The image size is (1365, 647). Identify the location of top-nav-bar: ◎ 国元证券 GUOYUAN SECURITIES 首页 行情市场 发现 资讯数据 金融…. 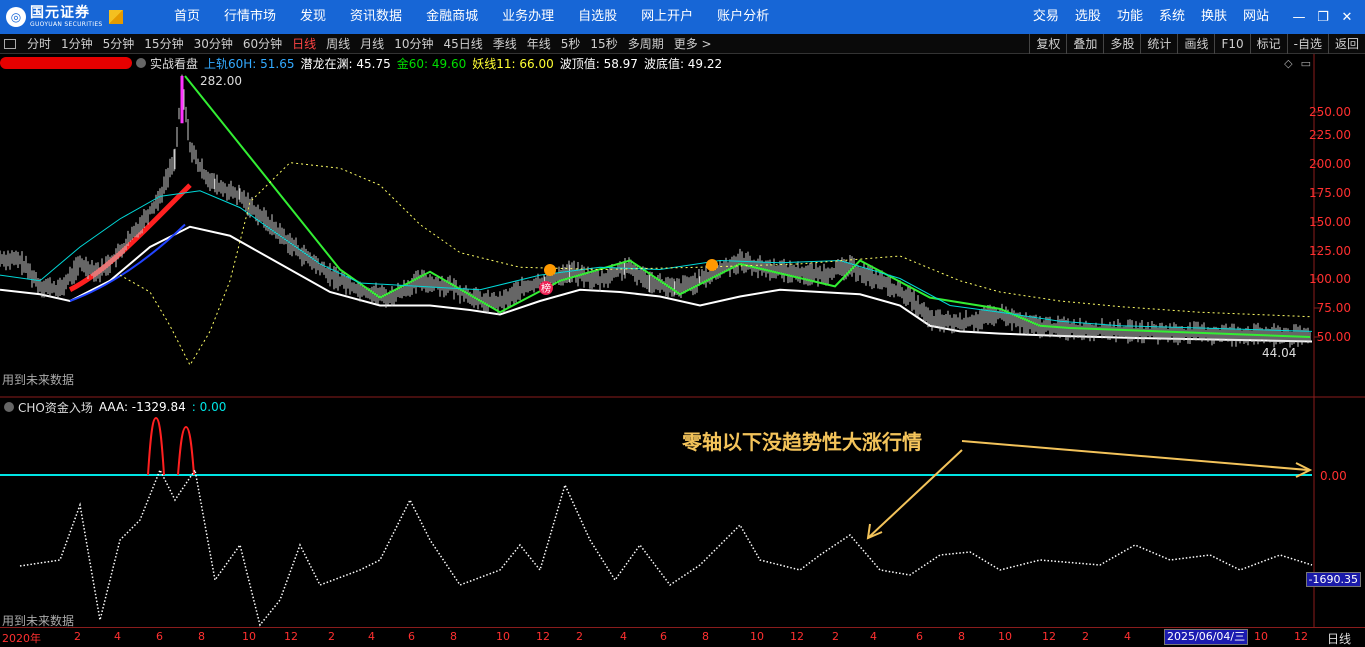
(682, 17).